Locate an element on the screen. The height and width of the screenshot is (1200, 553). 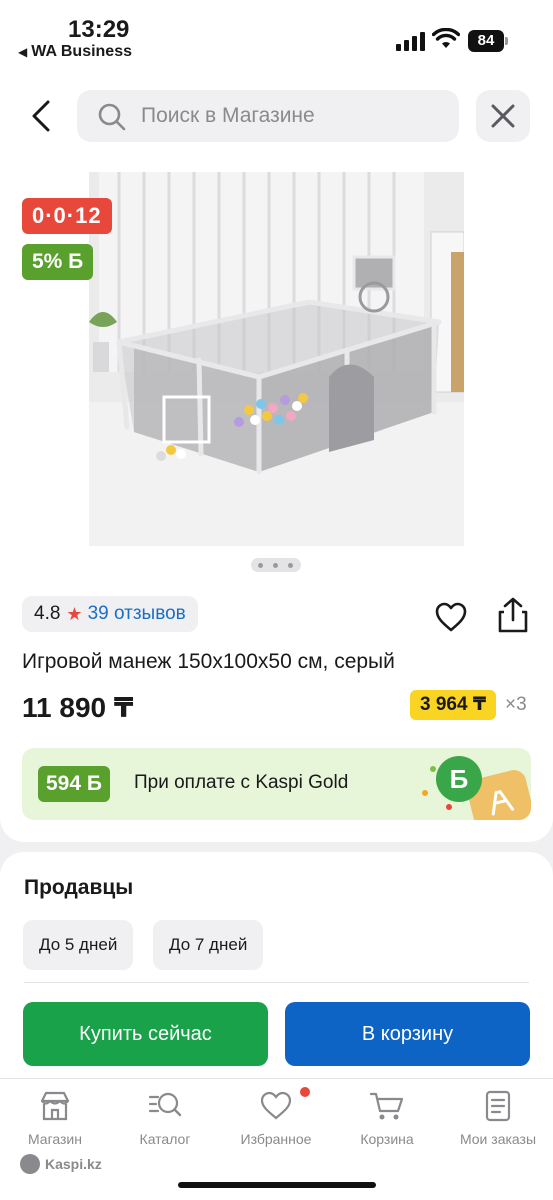
timer-badge: 0·0·12 is located at coordinates (67, 216).